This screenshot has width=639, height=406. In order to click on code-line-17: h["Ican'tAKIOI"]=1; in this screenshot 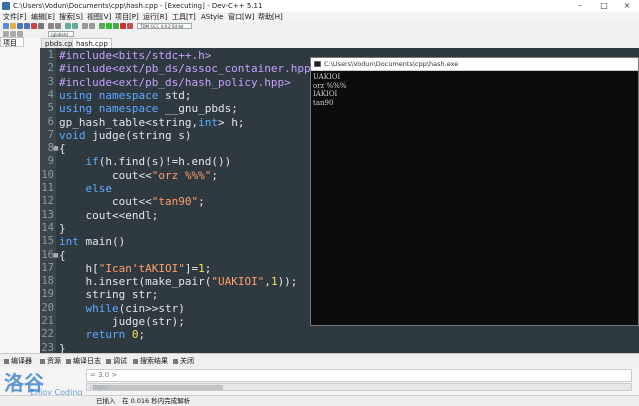, I will do `click(135, 268)`.